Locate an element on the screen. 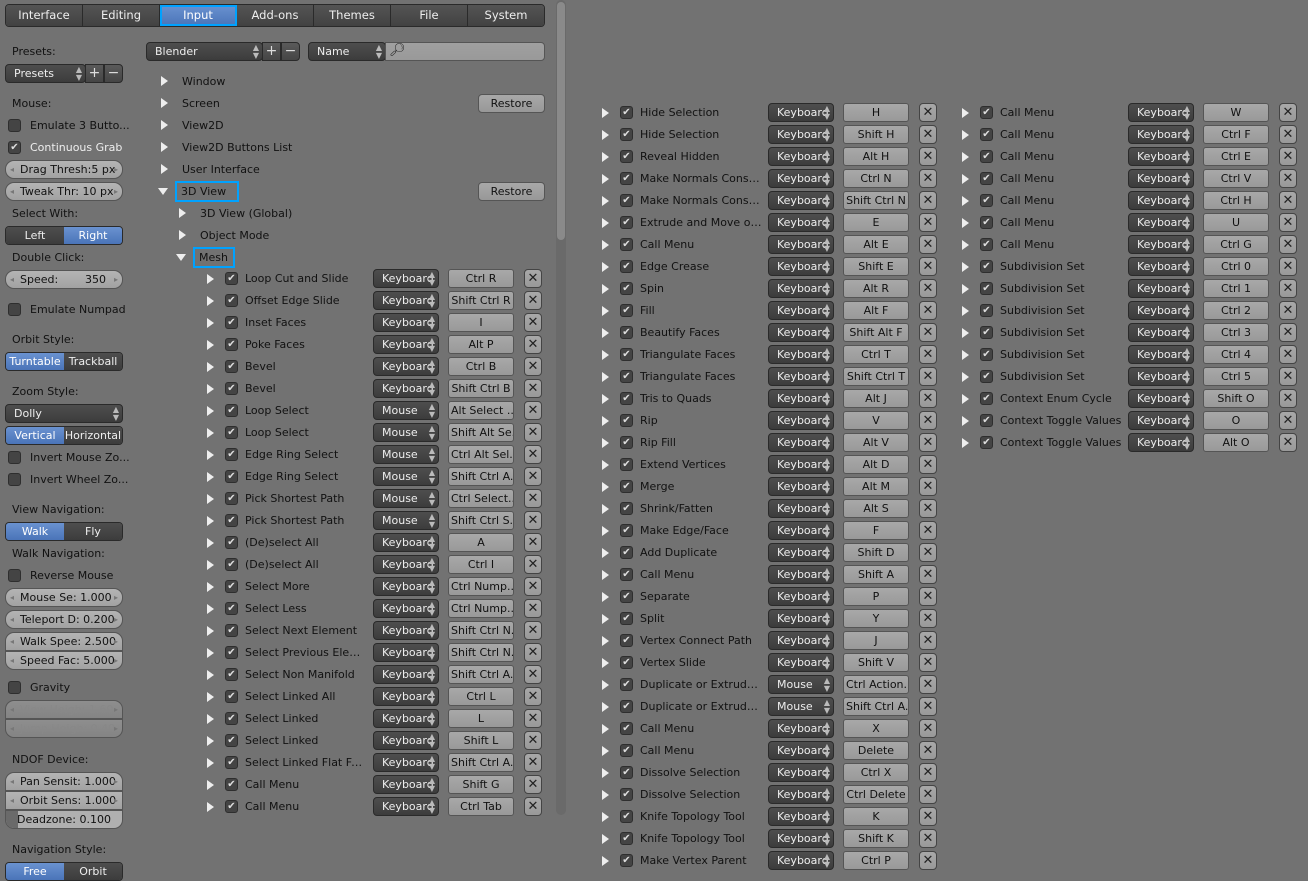 The image size is (1308, 881). key-binding-button: Ctrl 0 is located at coordinates (1236, 266).